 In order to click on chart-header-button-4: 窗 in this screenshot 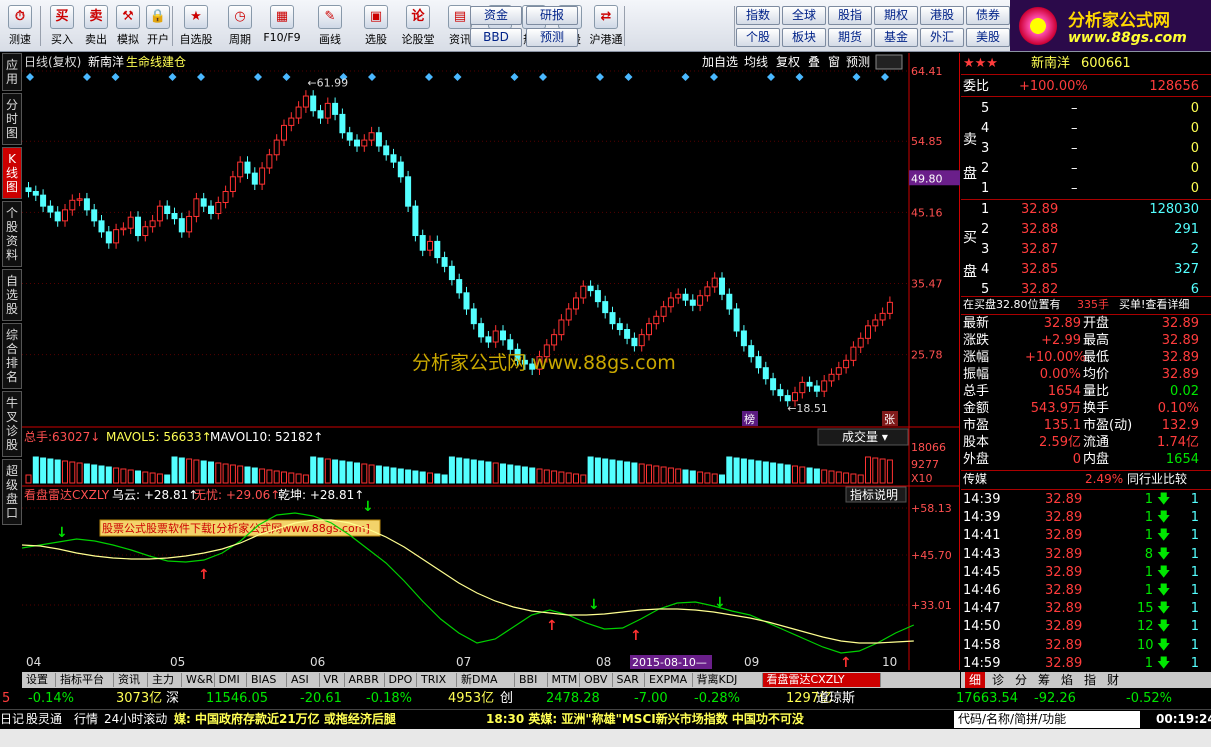, I will do `click(834, 62)`.